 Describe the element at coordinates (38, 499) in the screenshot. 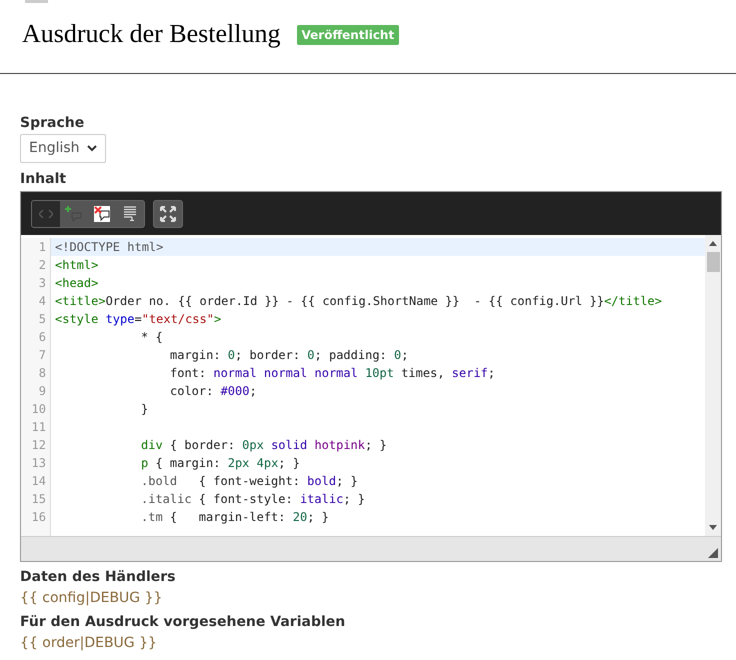

I see `line-number: 15` at that location.